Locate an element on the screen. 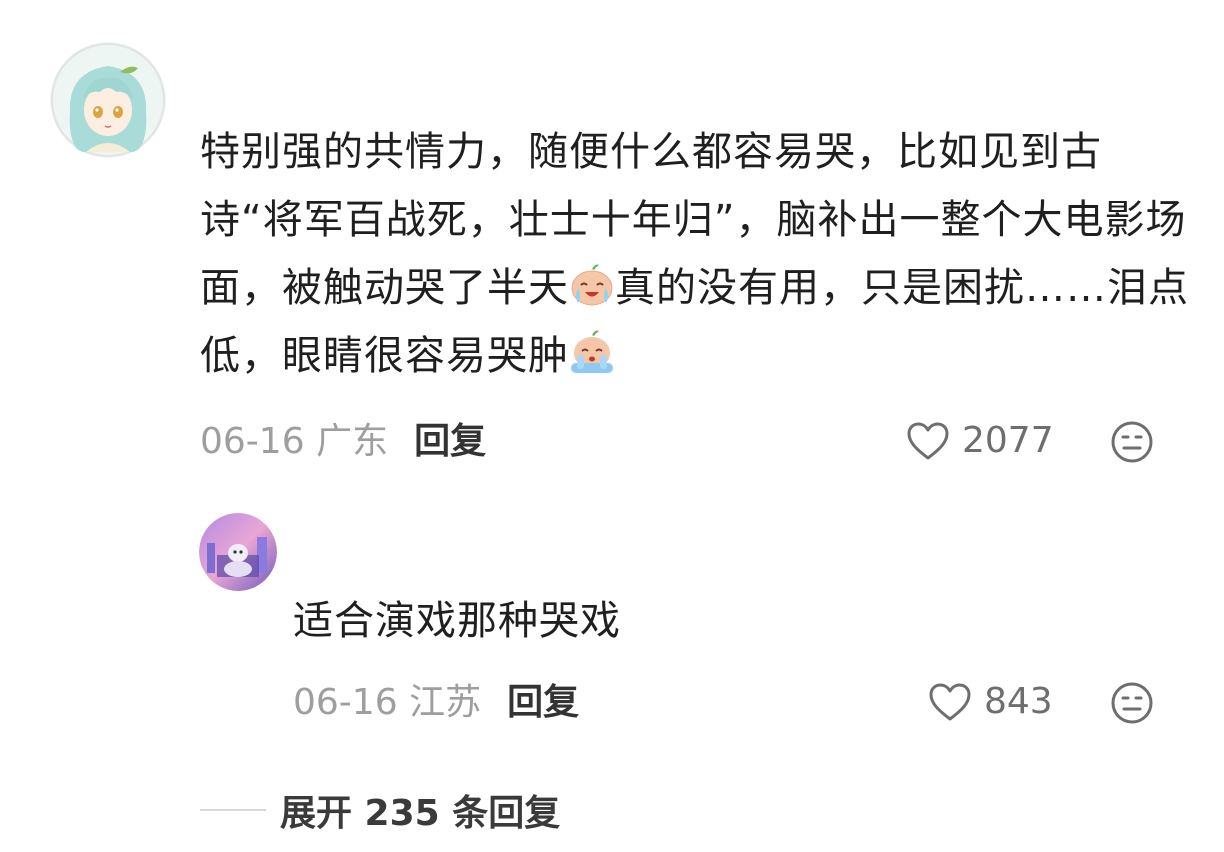  comment-date: 06-16 广东 is located at coordinates (294, 441).